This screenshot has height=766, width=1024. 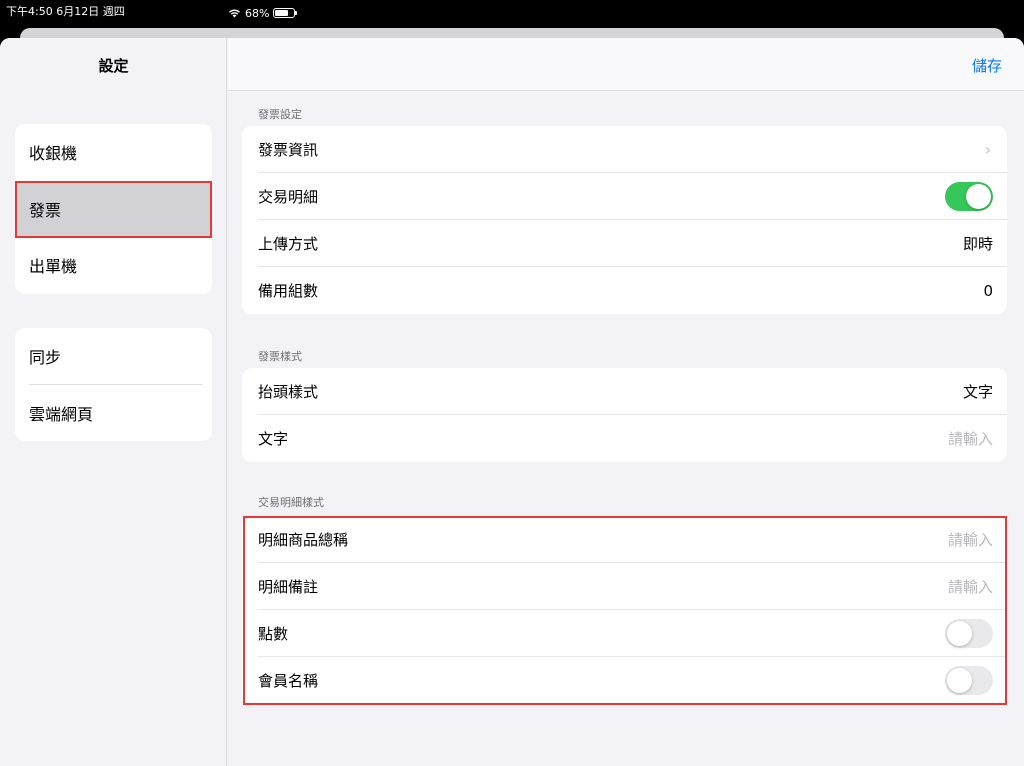 I want to click on status-bar: 下午4:50 6月12日 週四 68%, so click(x=512, y=10).